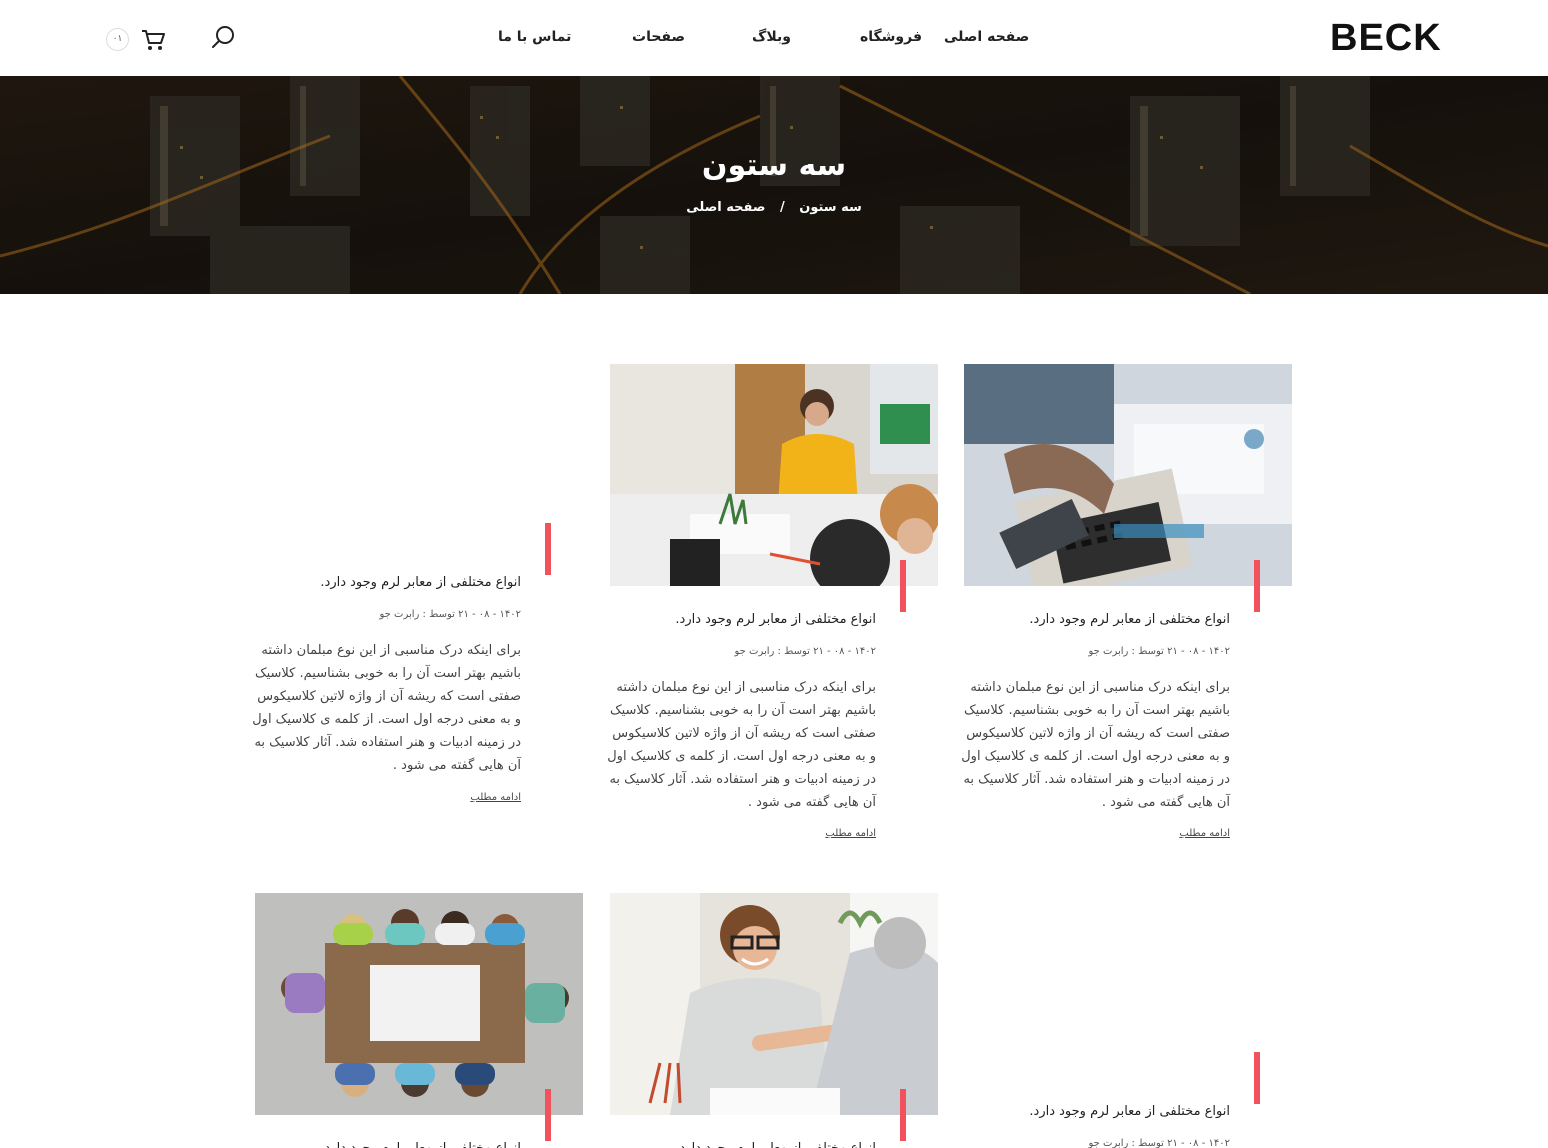 The height and width of the screenshot is (1148, 1548). Describe the element at coordinates (774, 208) in the screenshot. I see `breadcrumb: سه ستون / صفحه اصلی` at that location.